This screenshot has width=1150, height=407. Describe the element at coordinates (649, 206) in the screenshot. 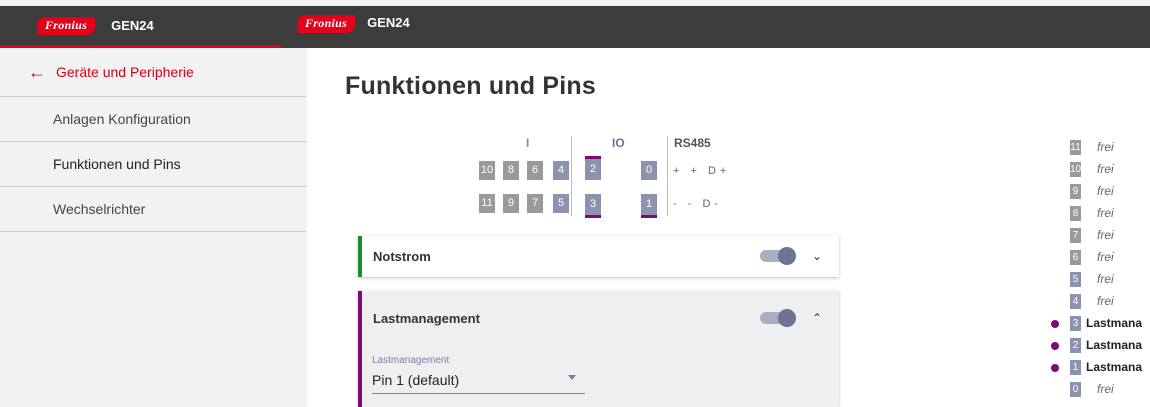

I see `pin-1: 1` at that location.